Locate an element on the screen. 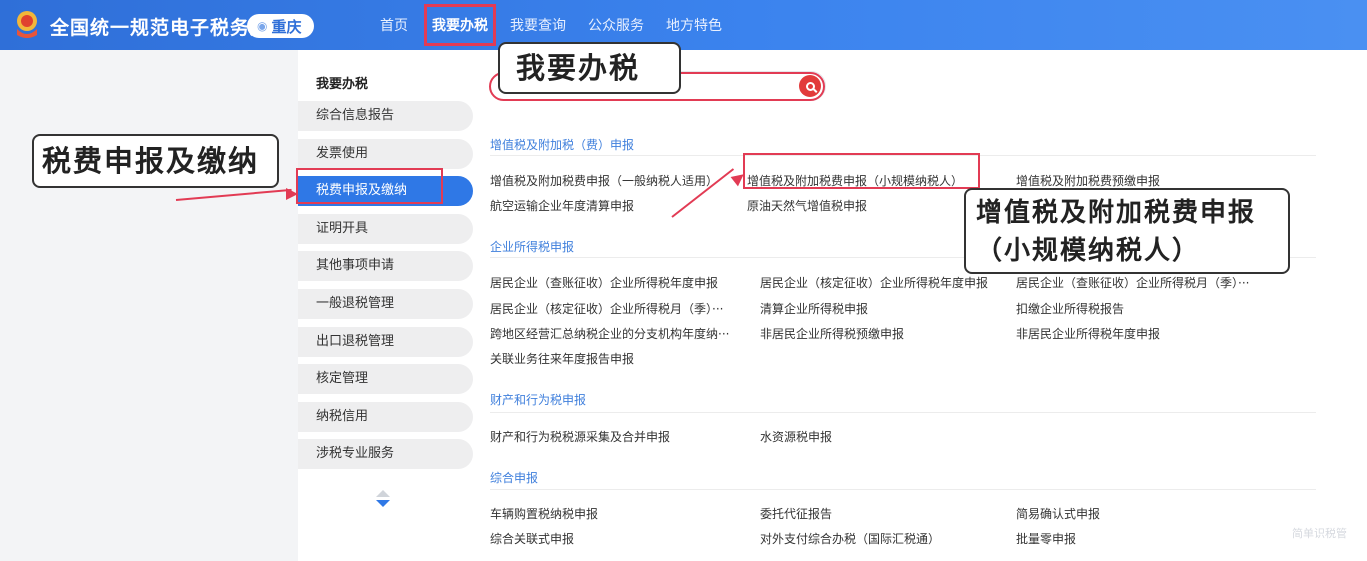  entry-link: 财产和行为税税源采集及合并申报 is located at coordinates (580, 436).